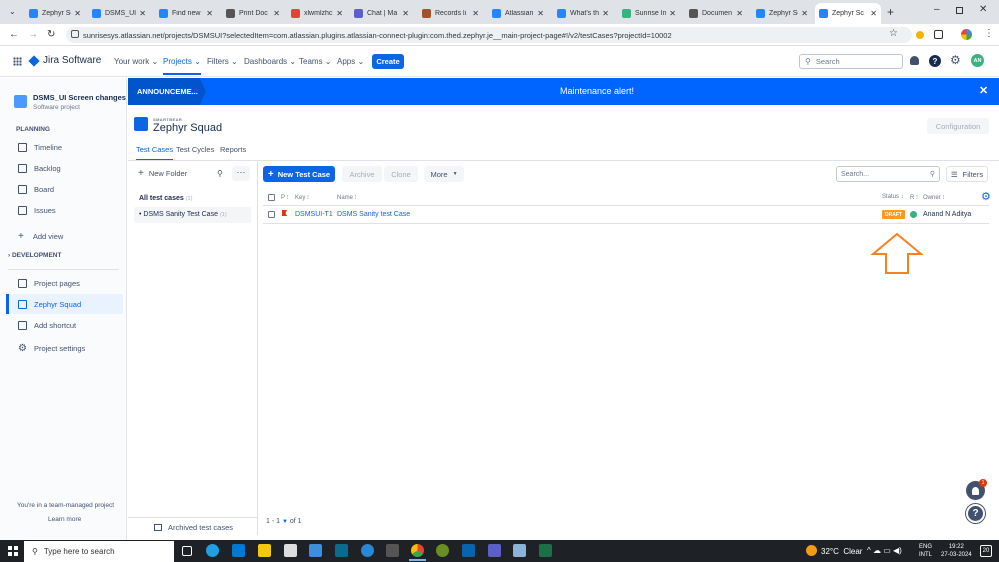  What do you see at coordinates (914, 197) in the screenshot?
I see `col-r: R ⁝` at bounding box center [914, 197].